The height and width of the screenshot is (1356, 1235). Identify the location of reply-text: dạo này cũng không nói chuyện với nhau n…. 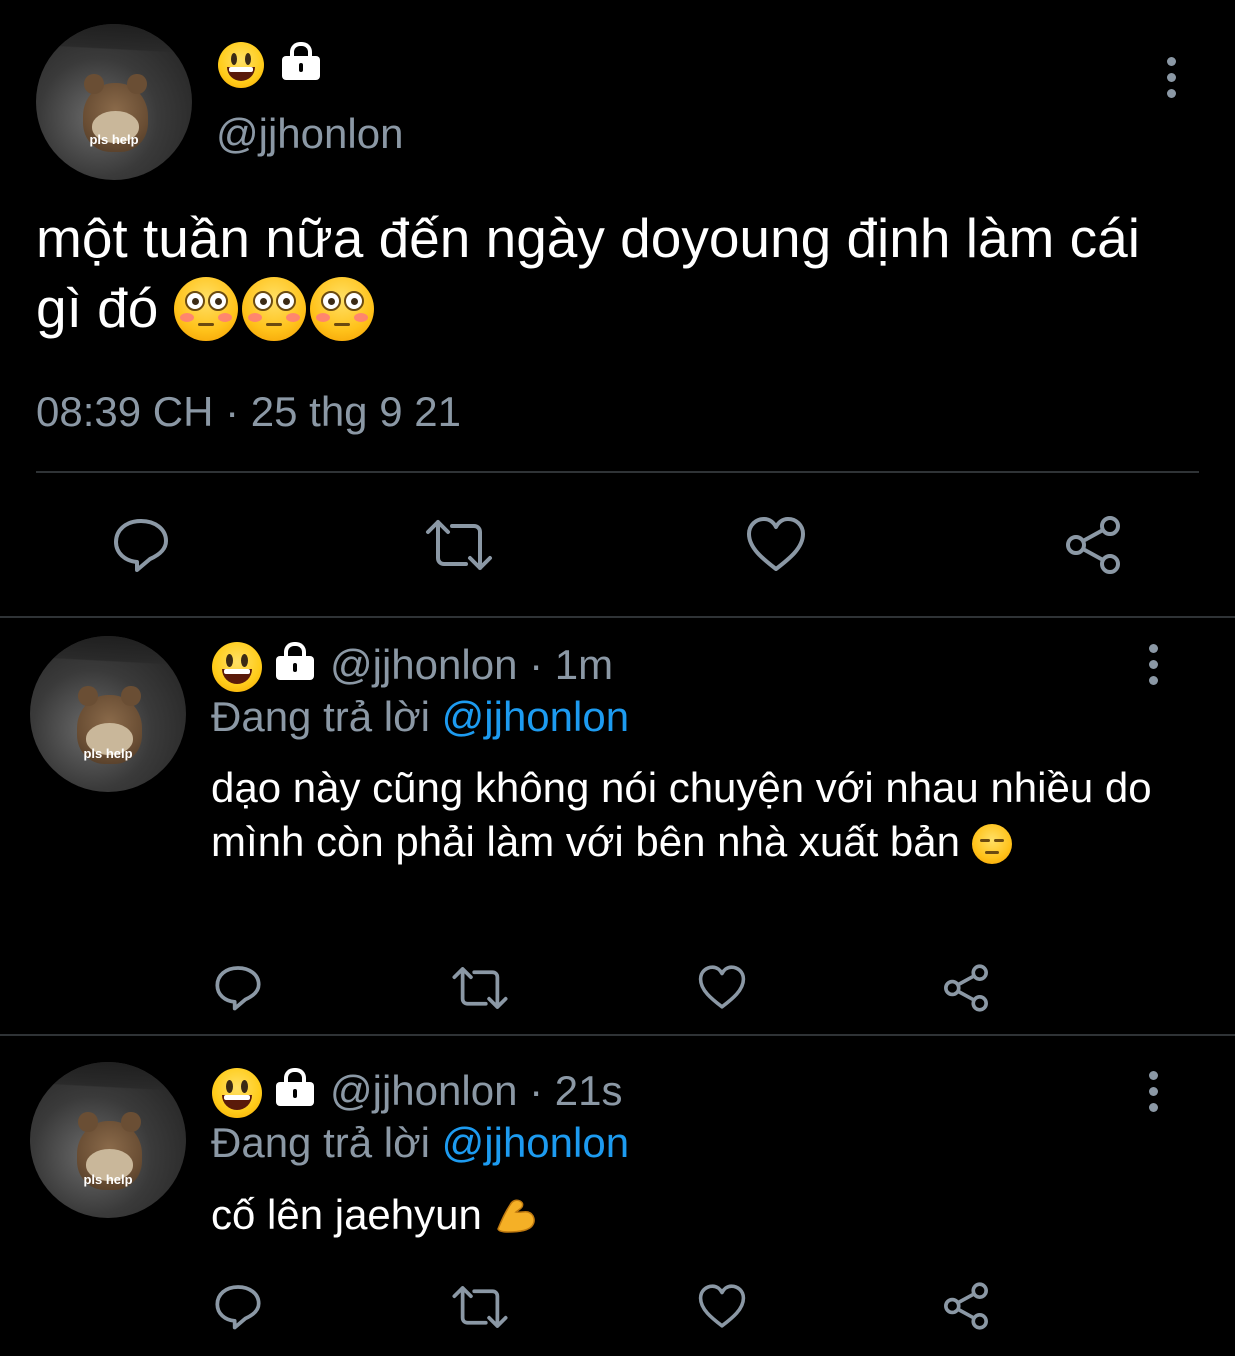
(691, 815).